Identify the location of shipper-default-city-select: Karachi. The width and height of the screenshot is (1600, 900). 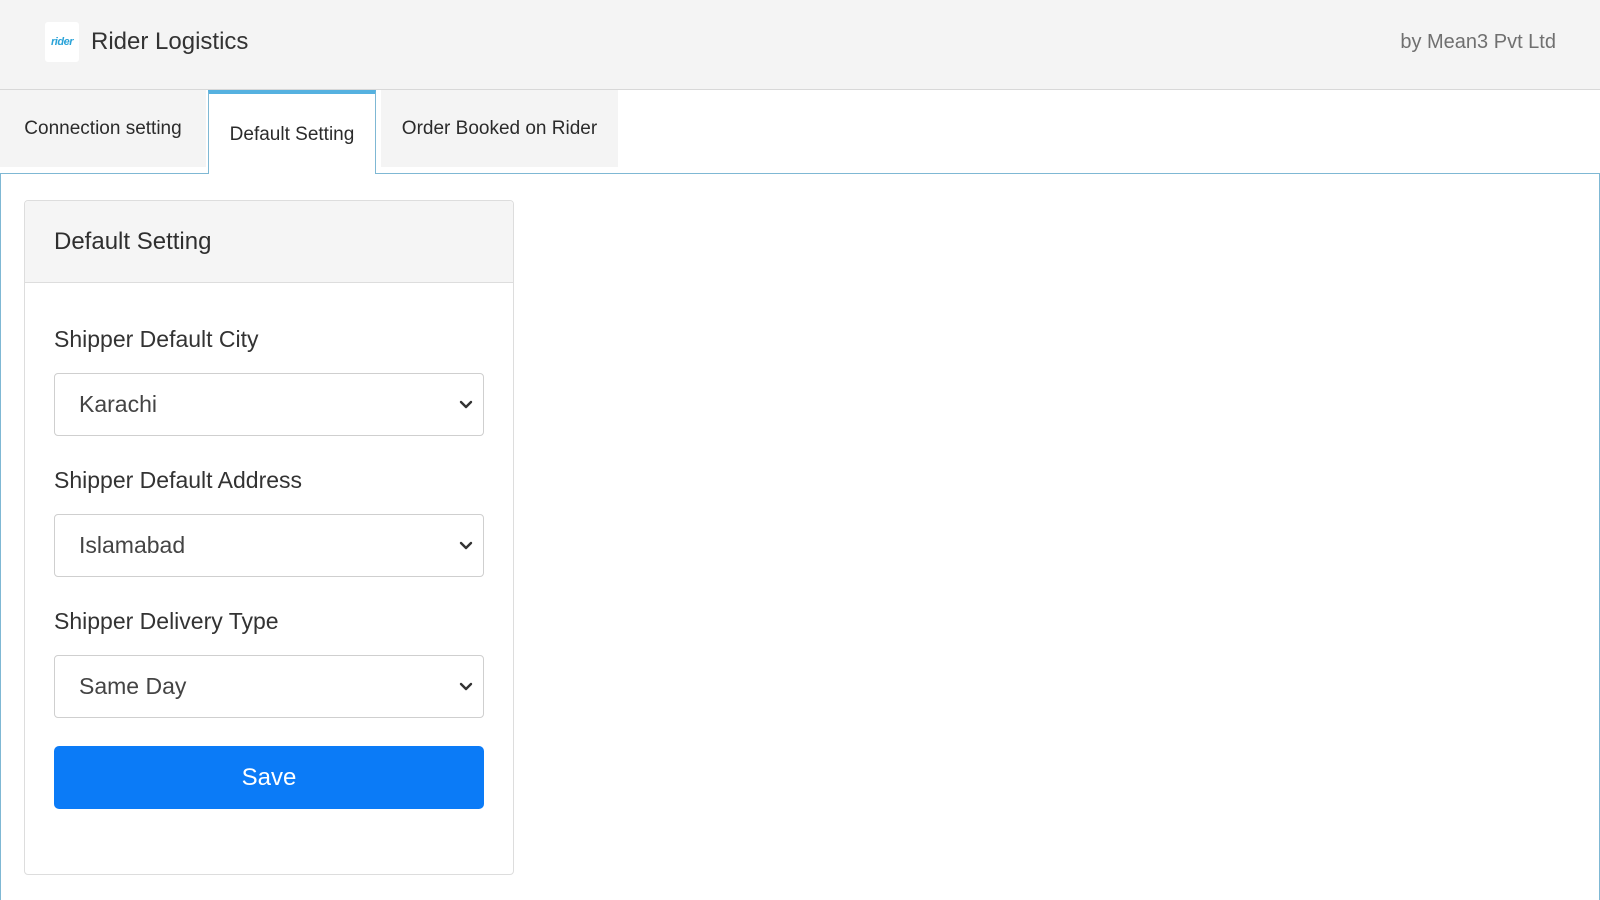
(269, 404).